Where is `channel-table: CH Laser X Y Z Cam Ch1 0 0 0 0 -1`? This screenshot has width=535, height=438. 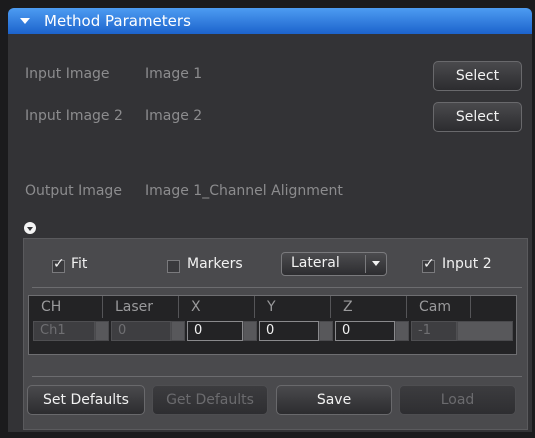 channel-table: CH Laser X Y Z Cam Ch1 0 0 0 0 -1 is located at coordinates (272, 325).